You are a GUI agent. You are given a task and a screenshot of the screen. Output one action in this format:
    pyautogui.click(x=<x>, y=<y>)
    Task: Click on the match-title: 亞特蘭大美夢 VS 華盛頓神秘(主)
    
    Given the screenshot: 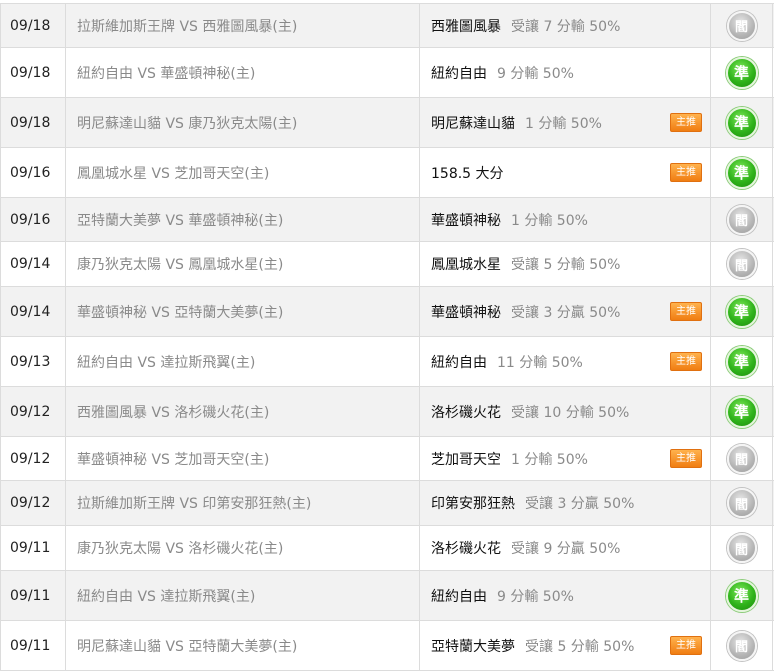 What is the action you would take?
    pyautogui.click(x=180, y=220)
    